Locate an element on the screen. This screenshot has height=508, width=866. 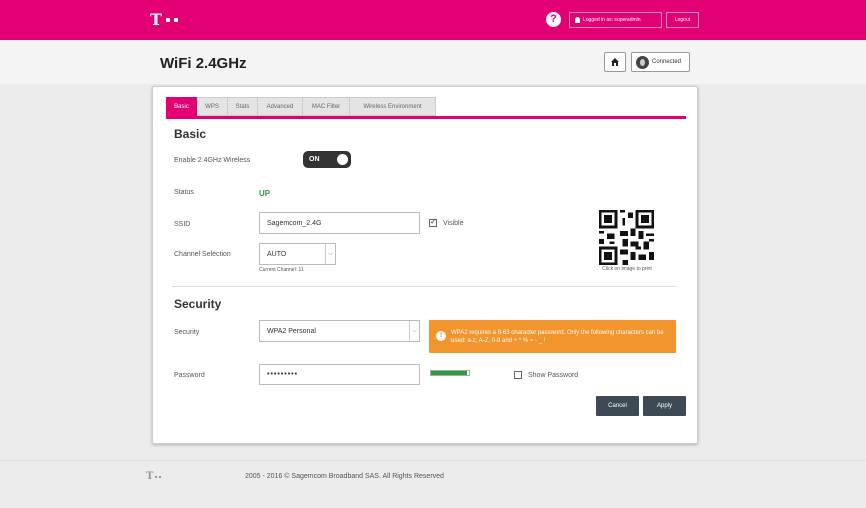
tab-basic: Basic is located at coordinates (181, 106).